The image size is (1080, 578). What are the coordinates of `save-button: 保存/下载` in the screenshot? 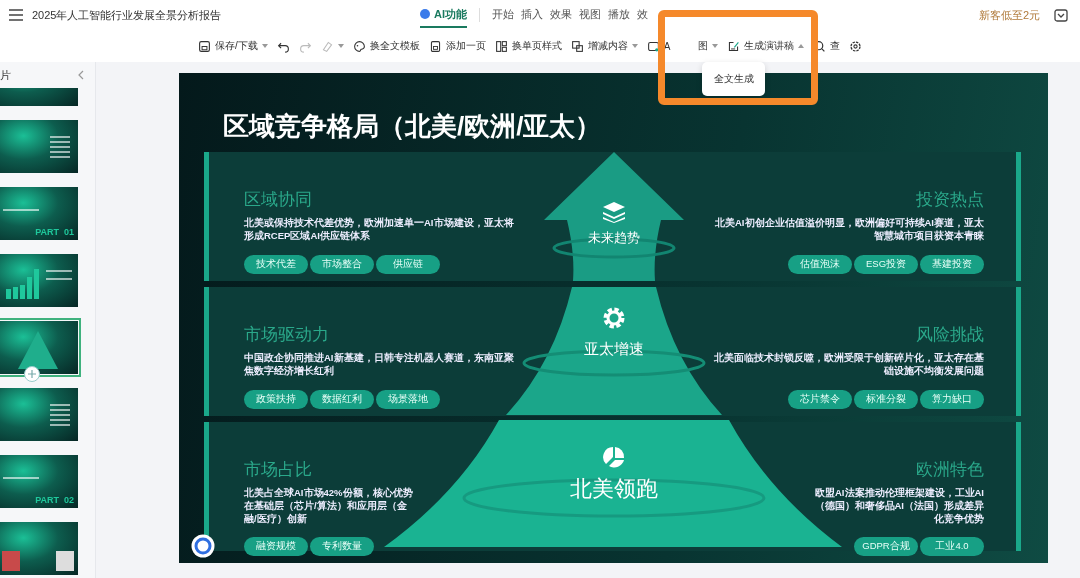 It's located at (233, 46).